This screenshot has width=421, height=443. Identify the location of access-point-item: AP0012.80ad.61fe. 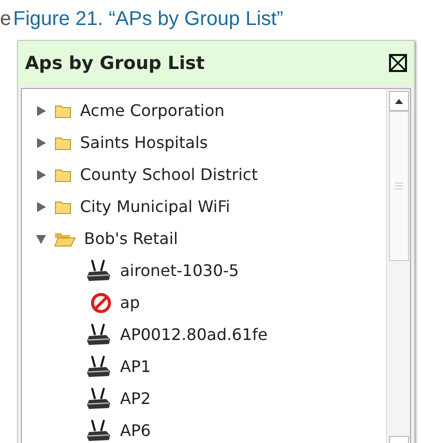
(194, 335).